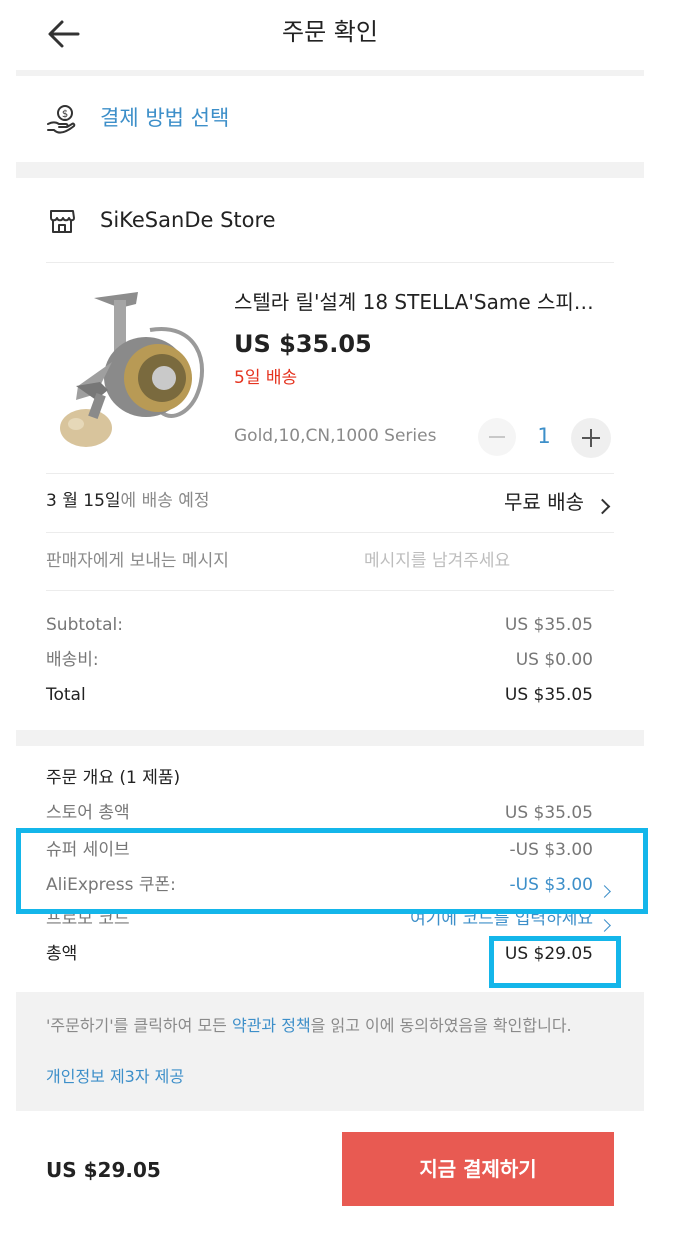 The image size is (680, 1260). Describe the element at coordinates (330, 121) in the screenshot. I see `payment-method-row: $ 결제 방법 선택` at that location.